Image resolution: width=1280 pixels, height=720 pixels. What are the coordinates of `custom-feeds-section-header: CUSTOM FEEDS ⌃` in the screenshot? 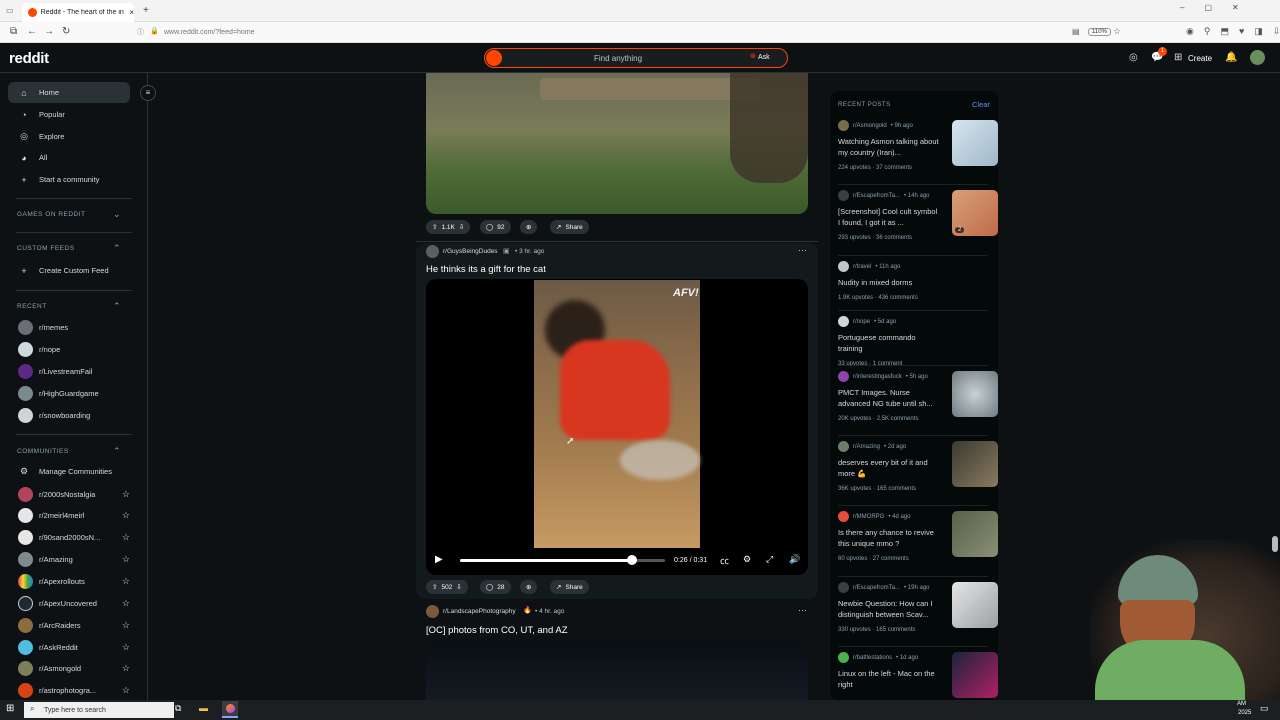 It's located at (69, 248).